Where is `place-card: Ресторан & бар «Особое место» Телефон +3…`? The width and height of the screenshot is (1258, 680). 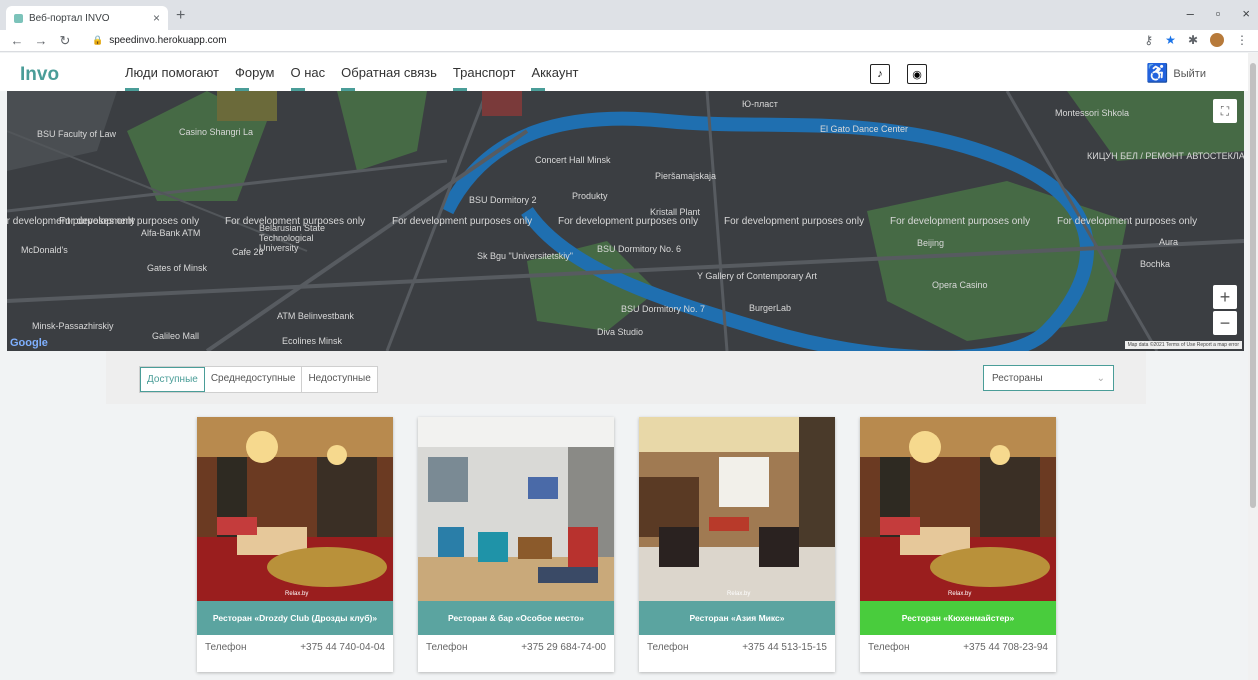 place-card: Ресторан & бар «Особое место» Телефон +3… is located at coordinates (516, 544).